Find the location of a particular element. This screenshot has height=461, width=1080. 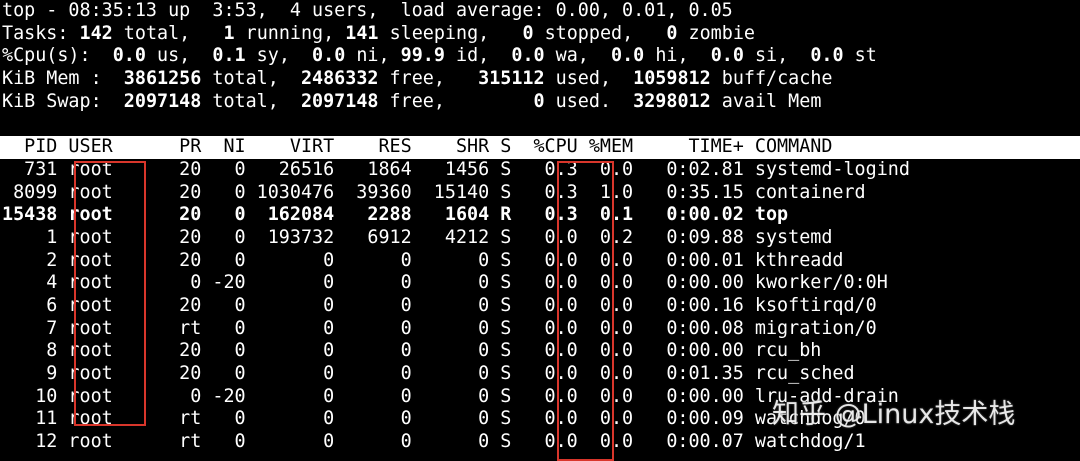

watermark: 知乎 @Linux技术栈 is located at coordinates (894, 414).